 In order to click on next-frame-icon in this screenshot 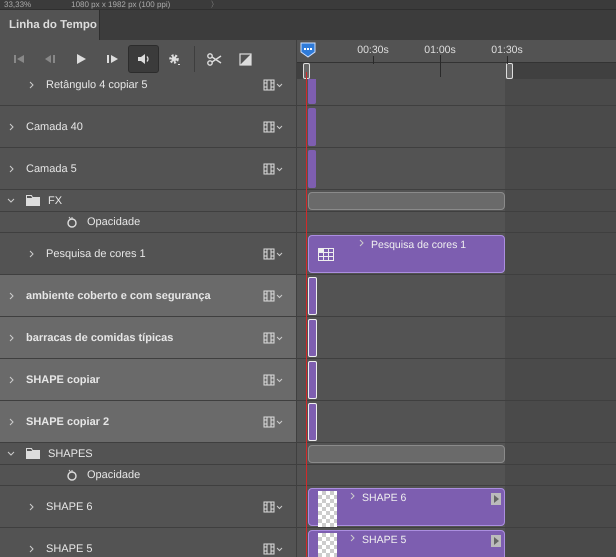, I will do `click(112, 59)`.